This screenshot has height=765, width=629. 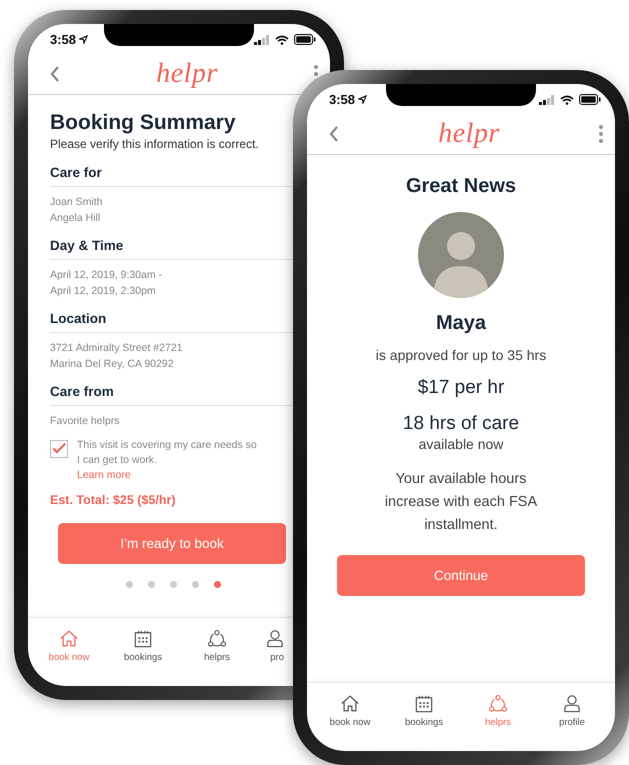 I want to click on page-title: Booking Summary, so click(x=143, y=123).